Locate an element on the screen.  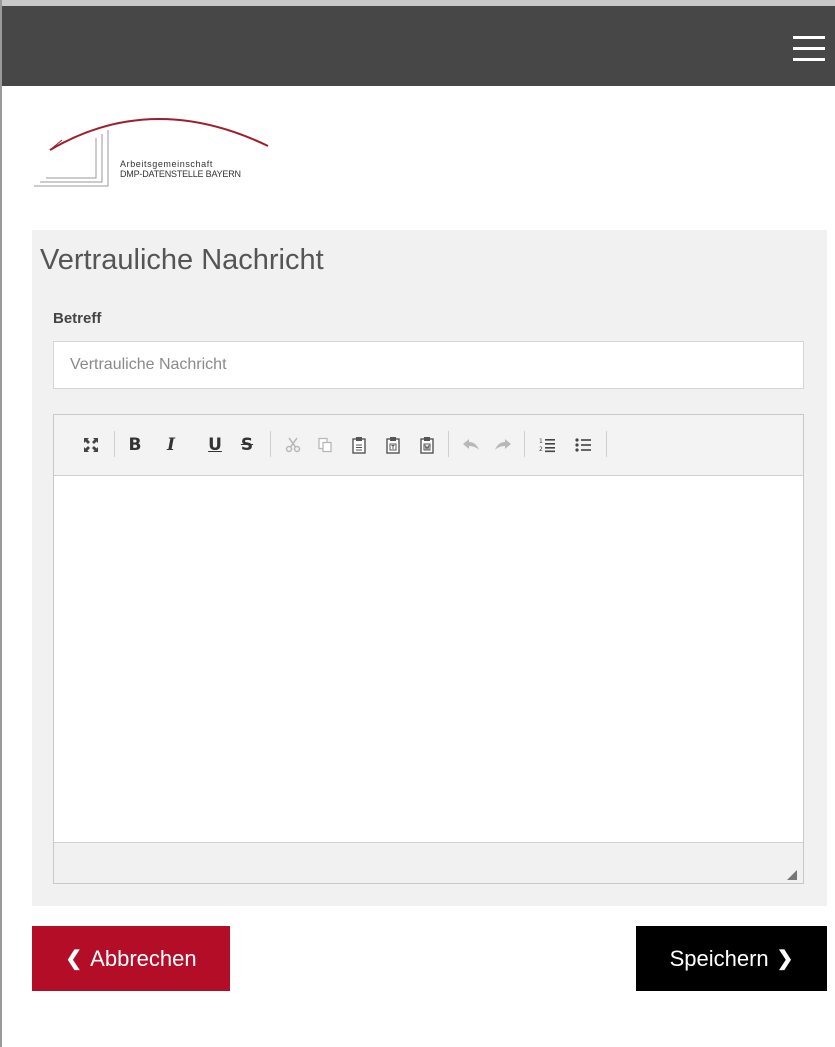
numbered-list-icon: 1 2 is located at coordinates (547, 445).